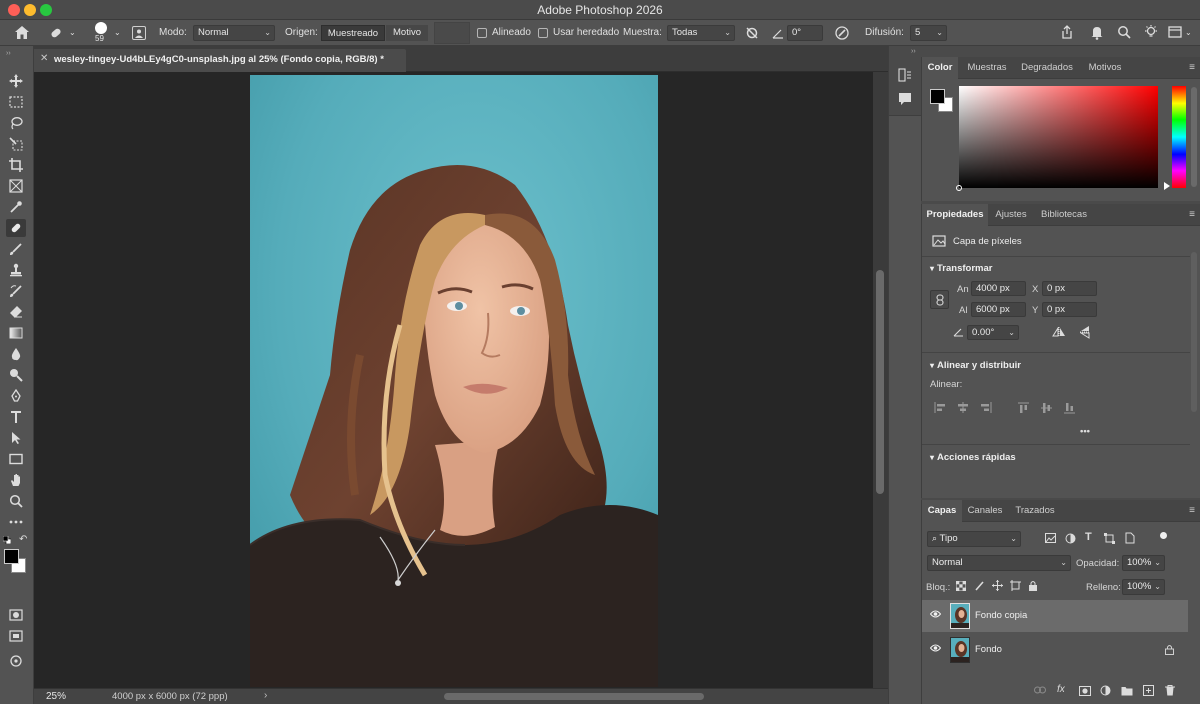  What do you see at coordinates (993, 332) in the screenshot?
I see `rotation-input: 0.00° ⌄` at bounding box center [993, 332].